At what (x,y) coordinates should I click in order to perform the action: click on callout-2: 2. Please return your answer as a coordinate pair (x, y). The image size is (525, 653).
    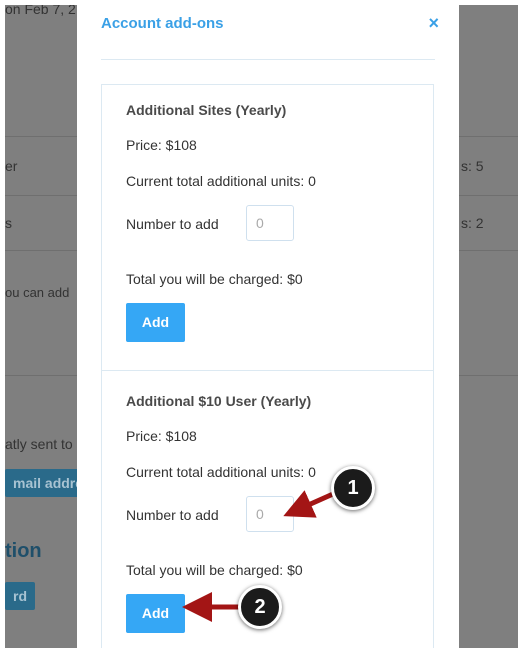
    Looking at the image, I should click on (260, 607).